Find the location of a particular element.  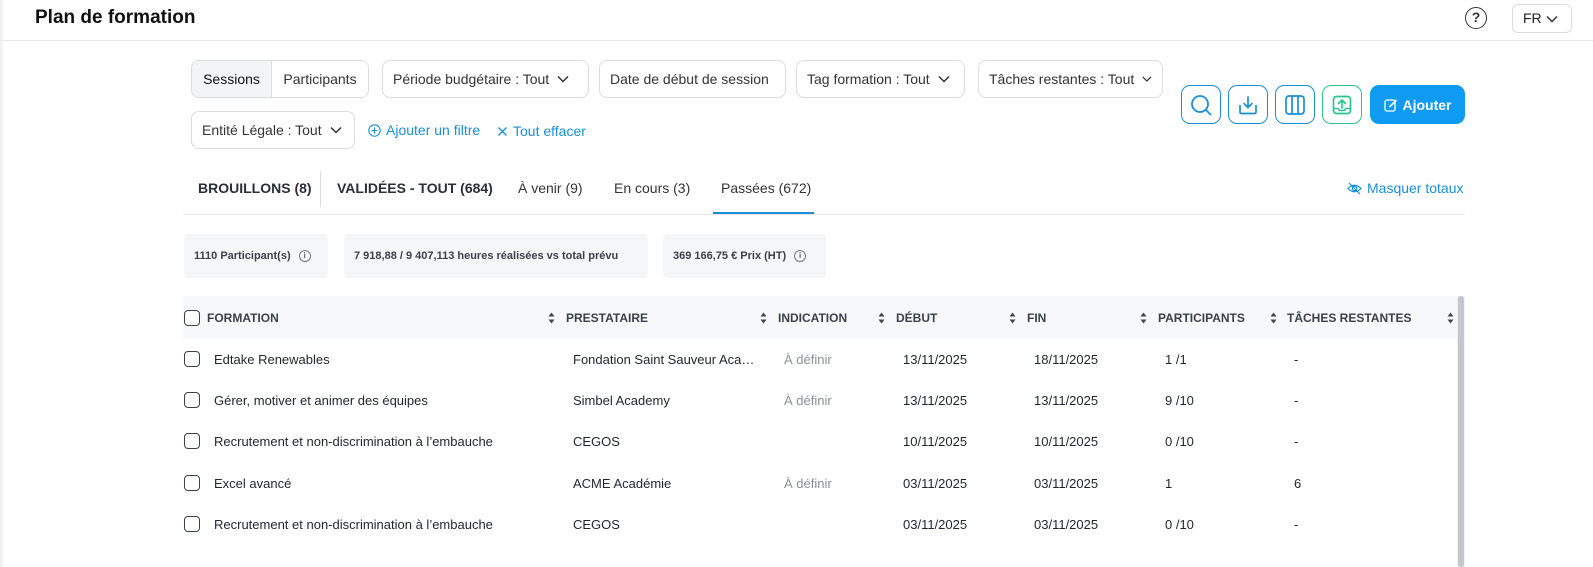

total-price: 369 166,75 € Prix (HT) i is located at coordinates (744, 256).